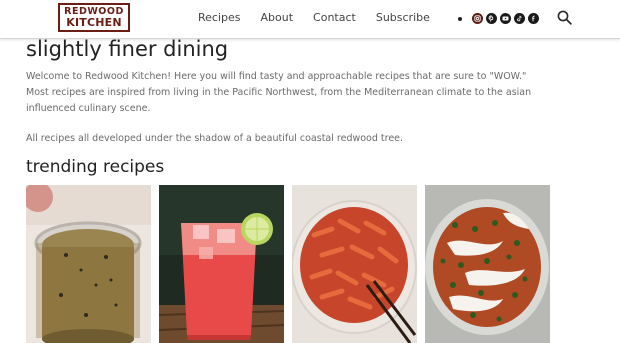  I want to click on nav-contact: Contact, so click(334, 17).